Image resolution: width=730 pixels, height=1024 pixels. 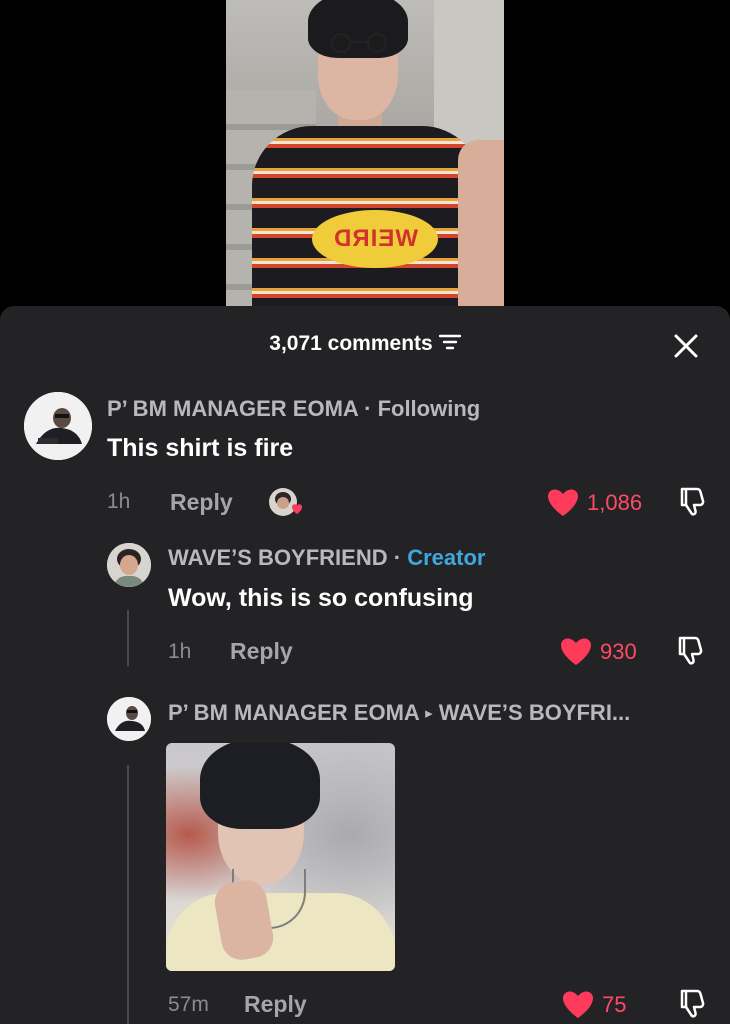 What do you see at coordinates (351, 343) in the screenshot?
I see `comments-count: 3,071 comments` at bounding box center [351, 343].